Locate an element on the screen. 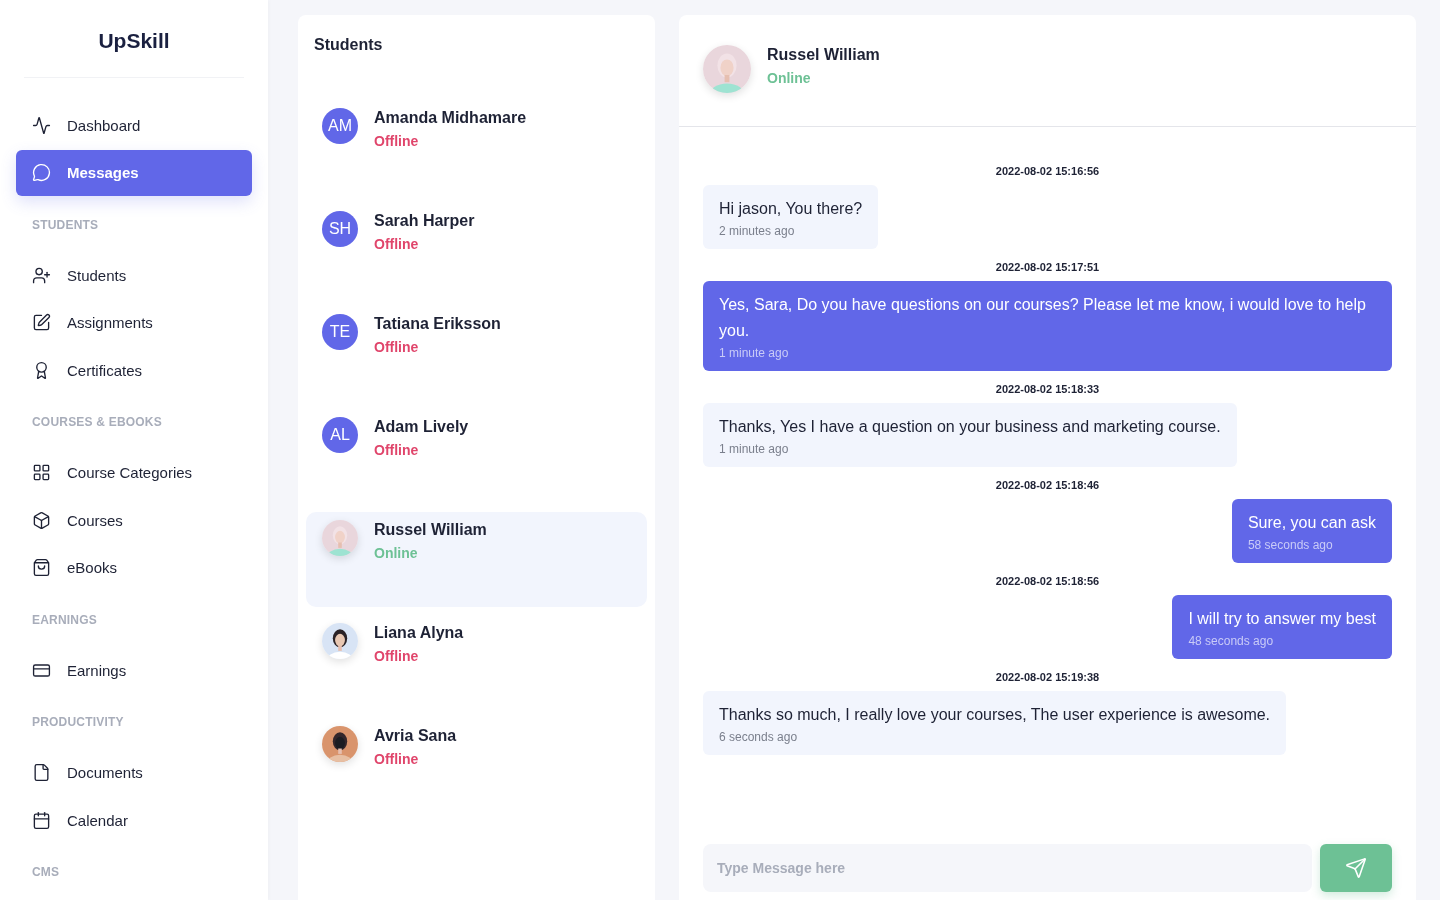 This screenshot has width=1440, height=900. cube-icon is located at coordinates (41, 520).